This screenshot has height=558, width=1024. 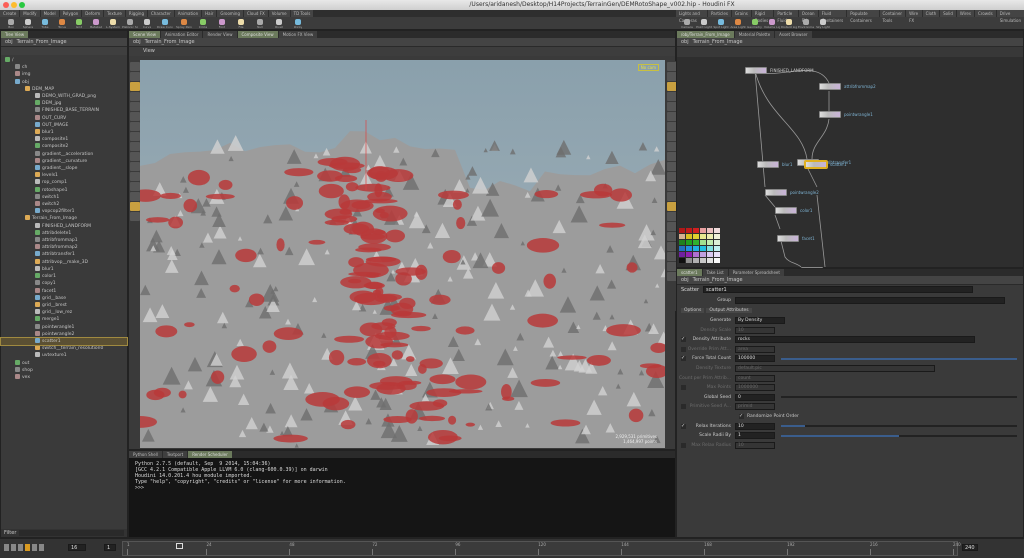 I want to click on tree-item: out, so click(x=64, y=363).